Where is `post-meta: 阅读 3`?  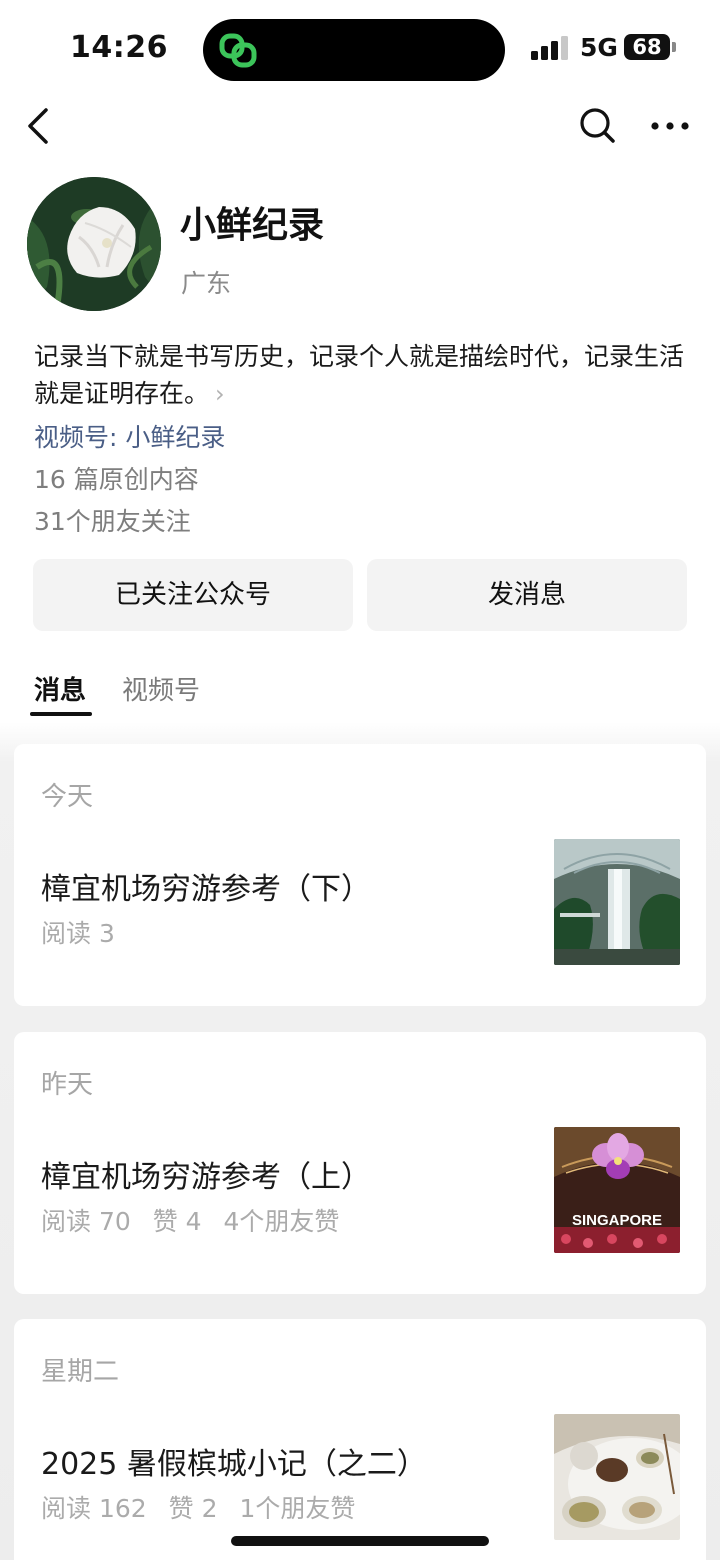
post-meta: 阅读 3 is located at coordinates (85, 932).